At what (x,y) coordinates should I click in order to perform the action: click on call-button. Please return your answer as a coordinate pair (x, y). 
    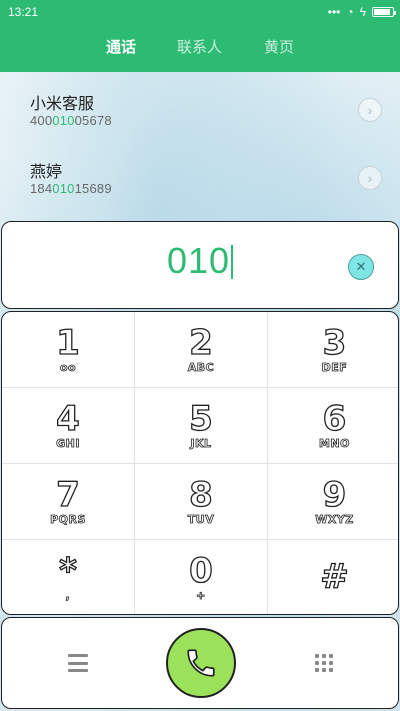
    Looking at the image, I should click on (201, 663).